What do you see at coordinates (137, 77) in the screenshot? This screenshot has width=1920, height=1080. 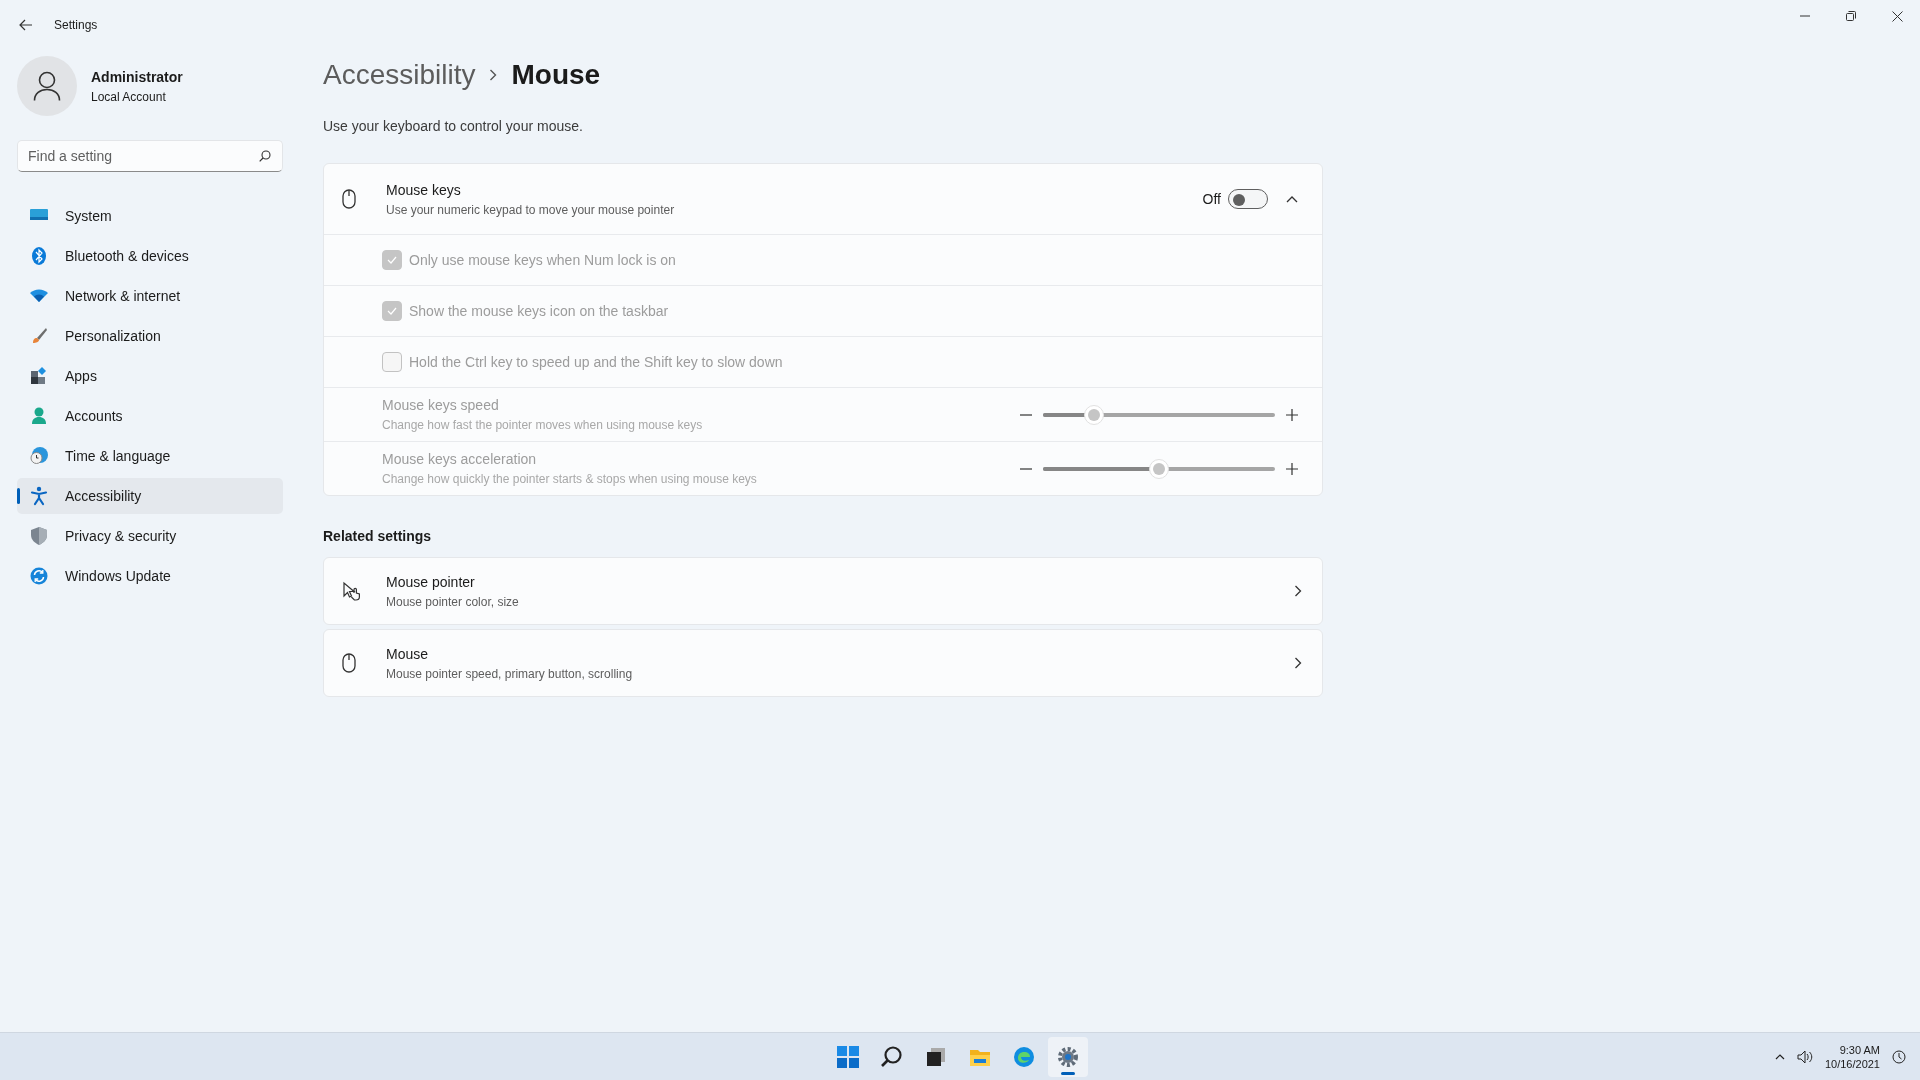 I see `user-name: Administrator` at bounding box center [137, 77].